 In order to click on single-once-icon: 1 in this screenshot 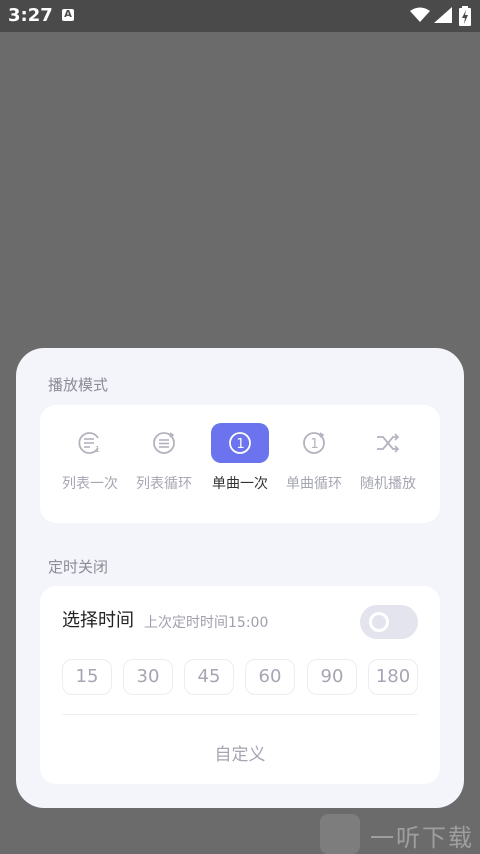, I will do `click(240, 443)`.